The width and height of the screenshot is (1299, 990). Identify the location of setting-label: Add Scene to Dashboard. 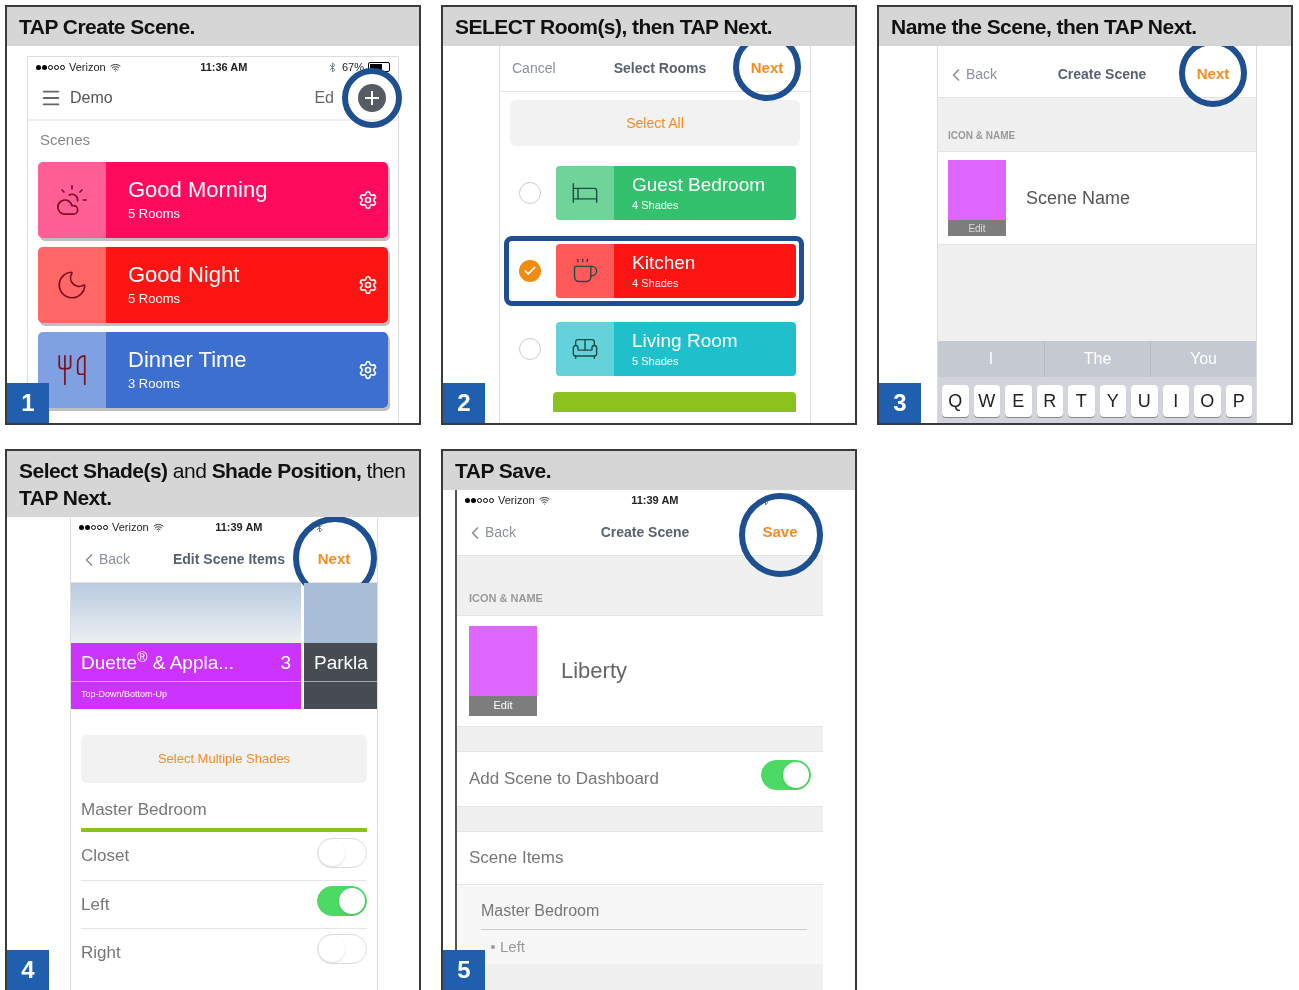
(564, 778).